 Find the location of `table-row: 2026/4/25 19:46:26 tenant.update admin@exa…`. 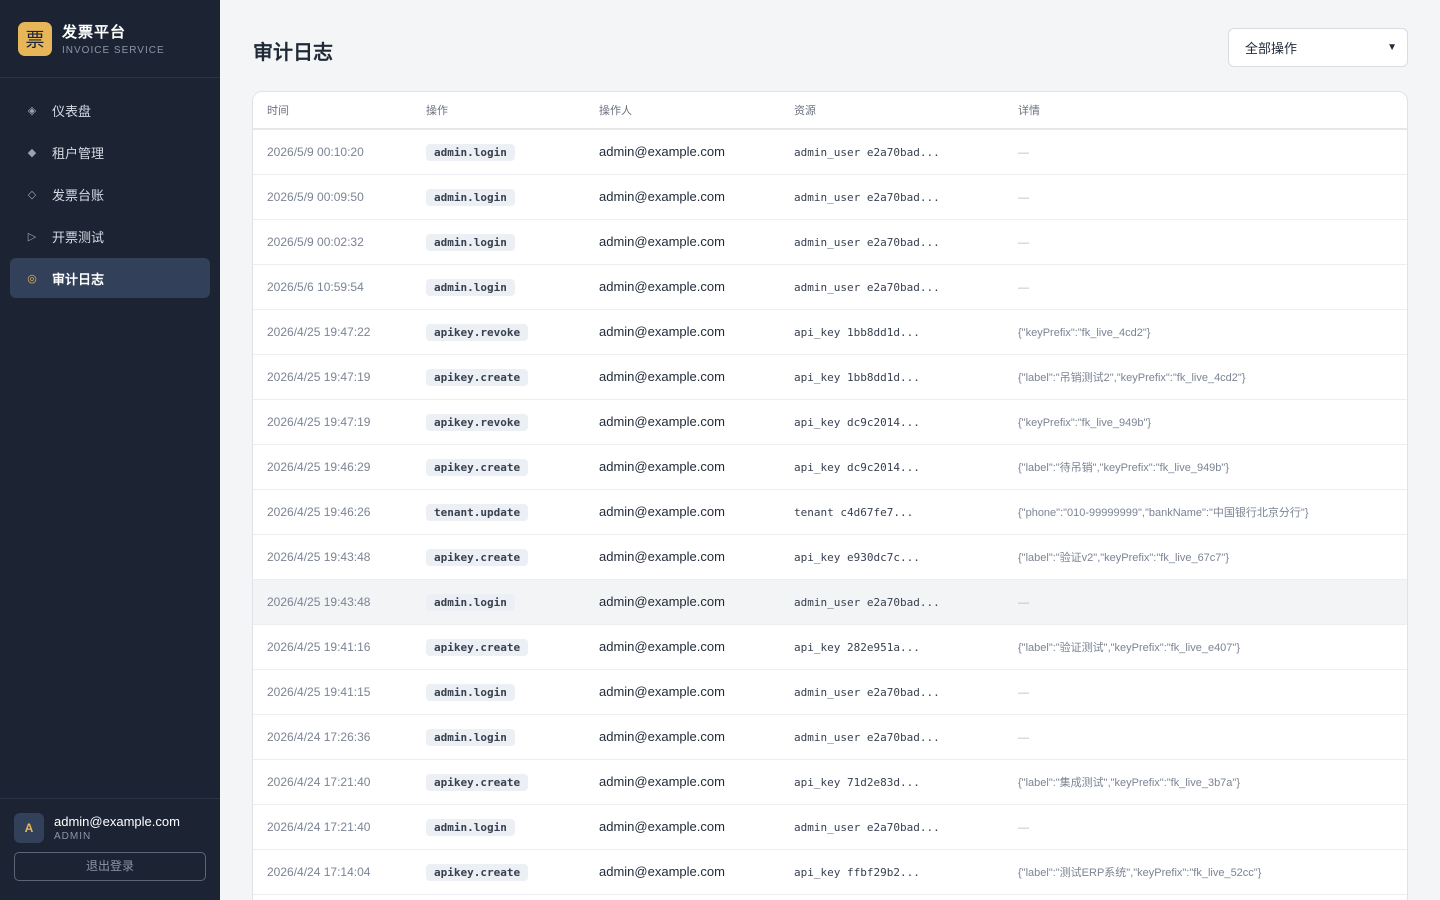

table-row: 2026/4/25 19:46:26 tenant.update admin@exa… is located at coordinates (830, 512).